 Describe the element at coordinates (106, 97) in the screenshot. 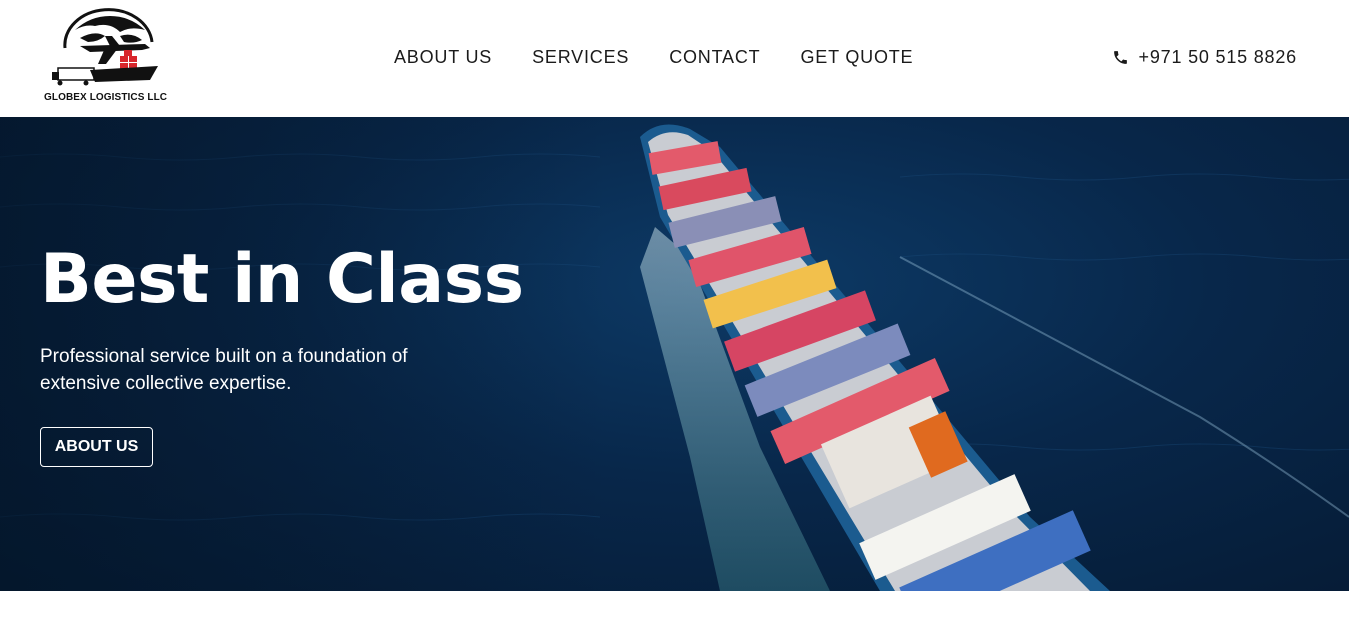

I see `logo-text: GLOBEX LOGISTICS LLC` at that location.